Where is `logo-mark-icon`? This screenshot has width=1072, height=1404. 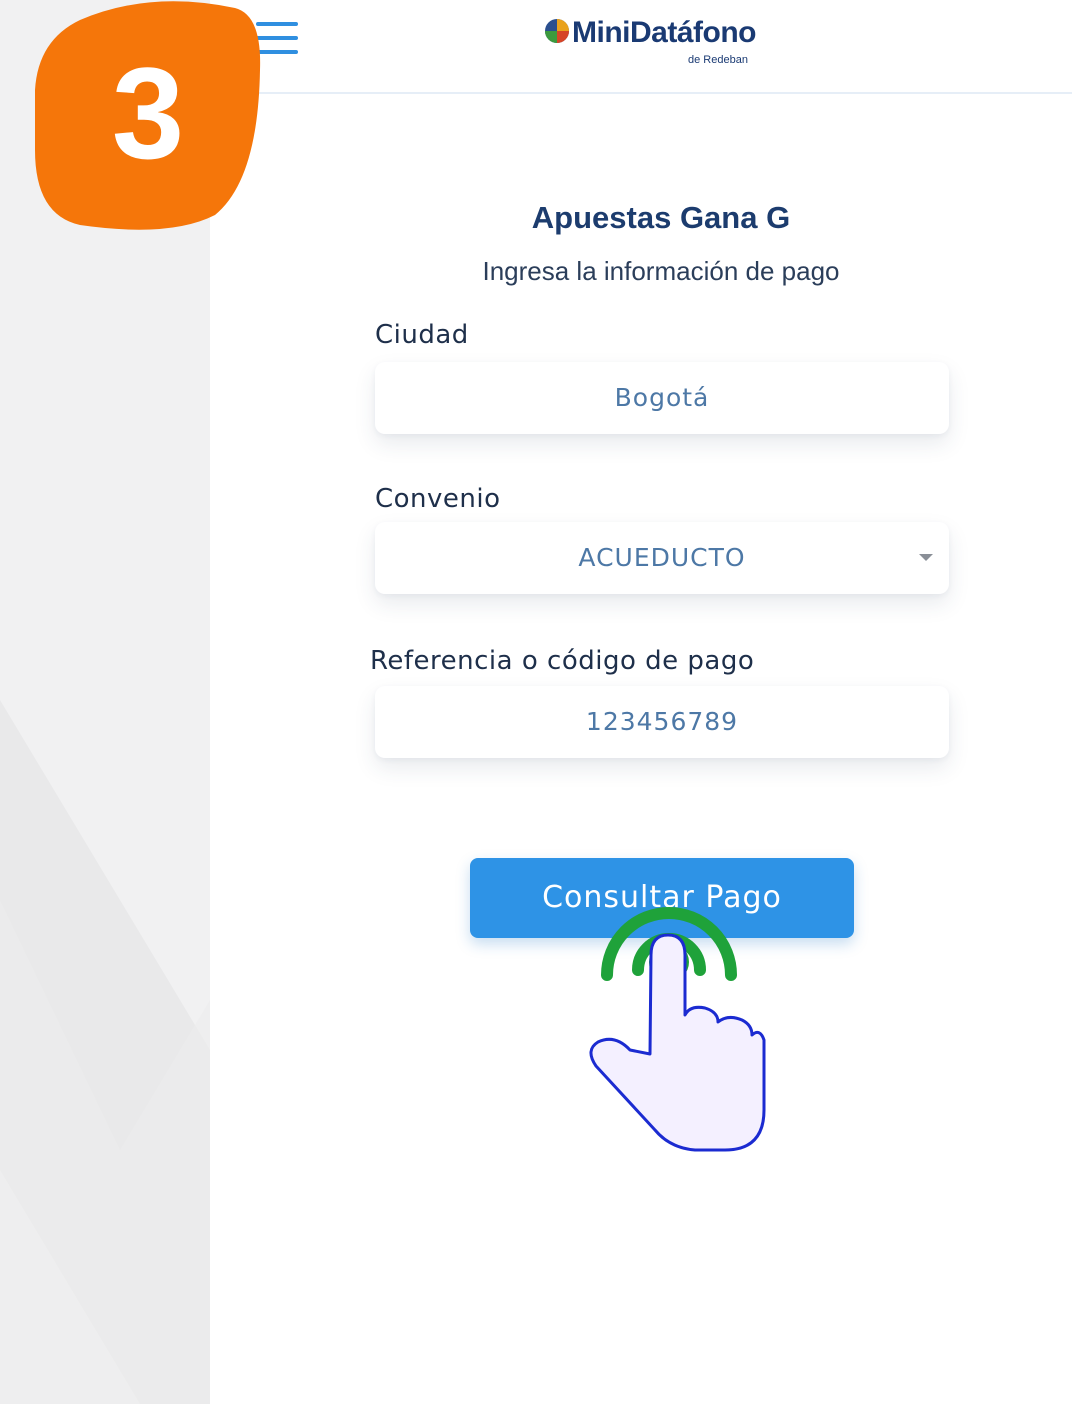 logo-mark-icon is located at coordinates (557, 31).